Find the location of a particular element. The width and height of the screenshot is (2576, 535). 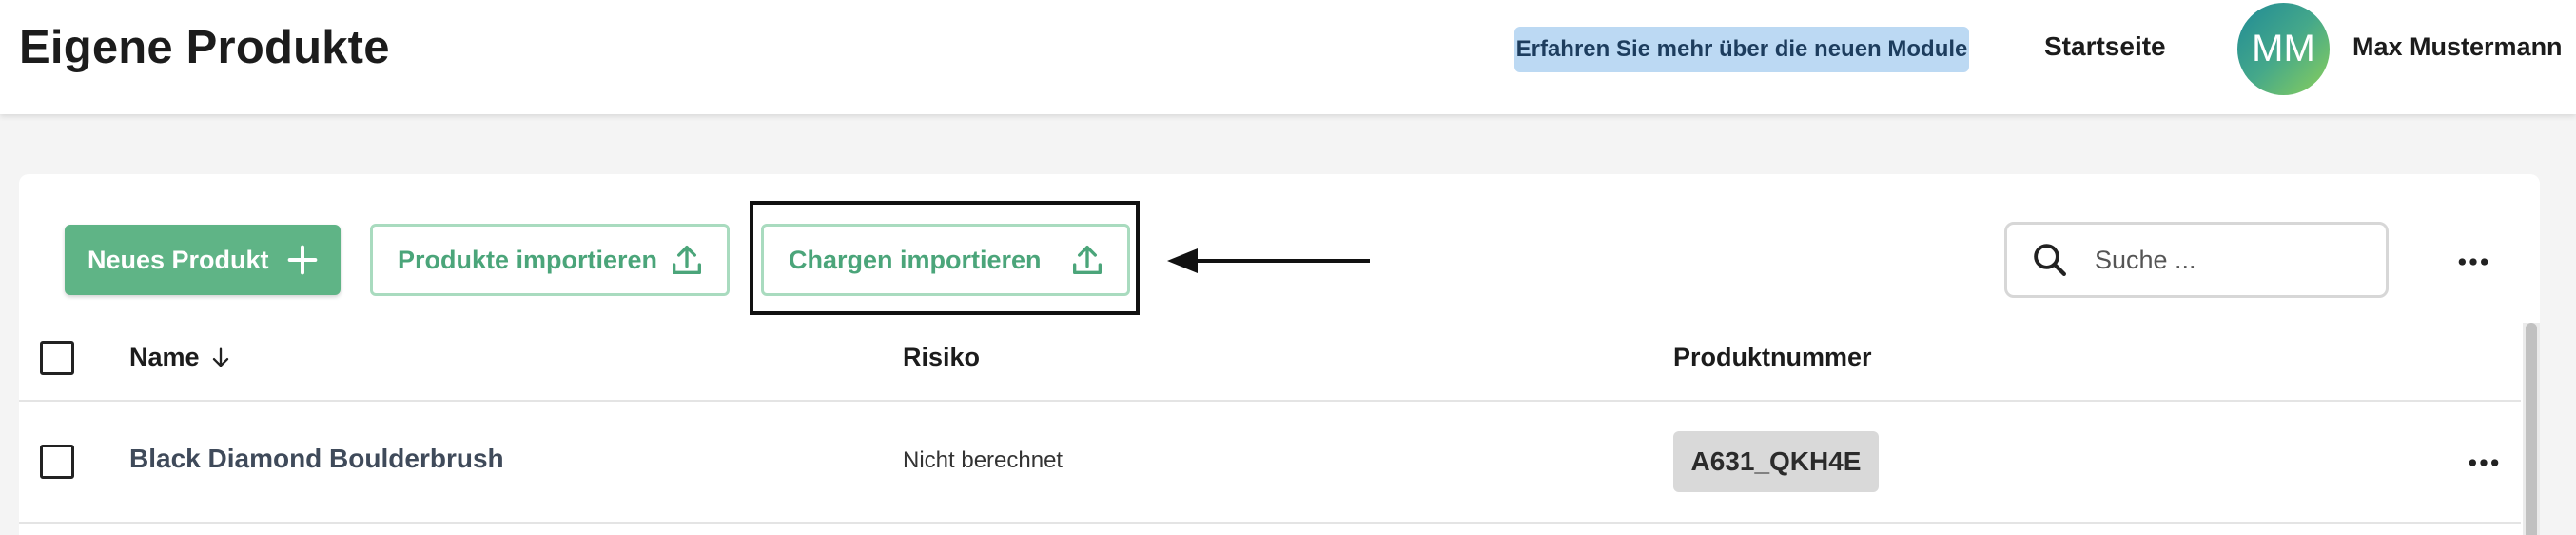

nav-link-home: Startseite is located at coordinates (2105, 46).